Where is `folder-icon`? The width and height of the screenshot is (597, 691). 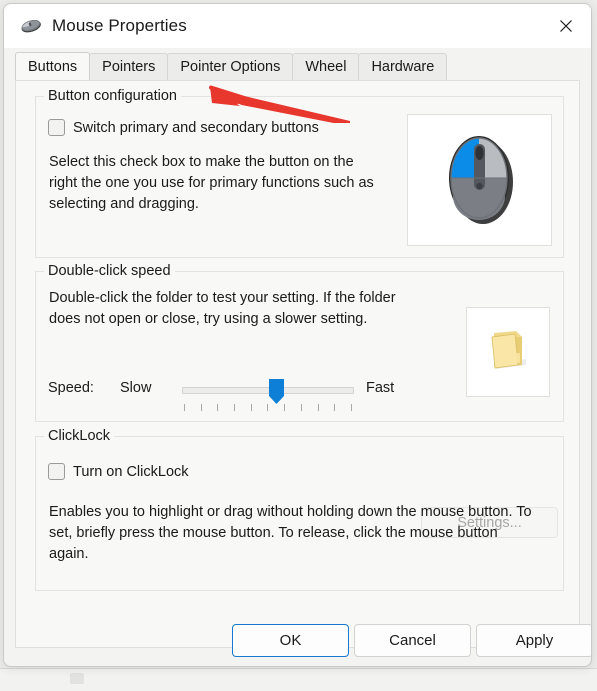 folder-icon is located at coordinates (508, 352).